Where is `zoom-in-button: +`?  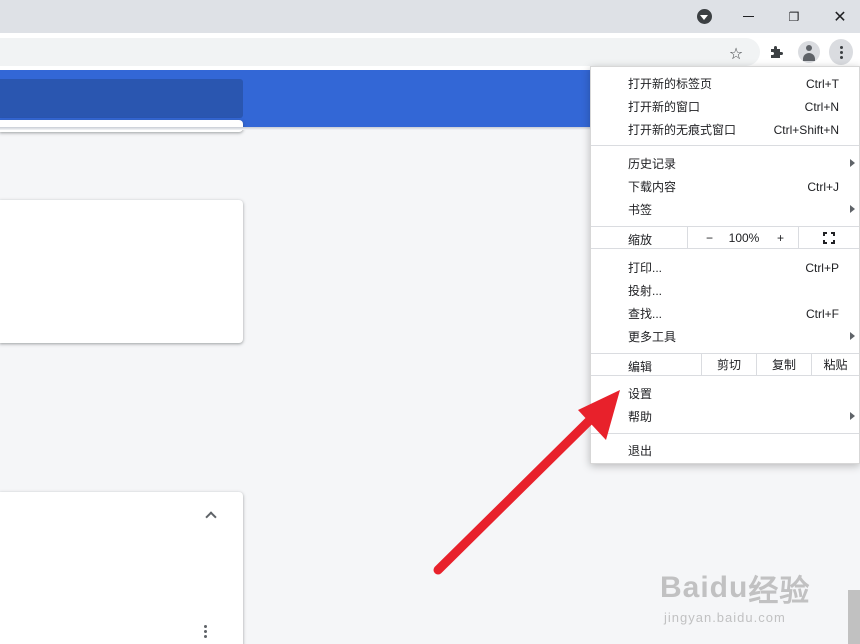
zoom-in-button: + is located at coordinates (780, 237).